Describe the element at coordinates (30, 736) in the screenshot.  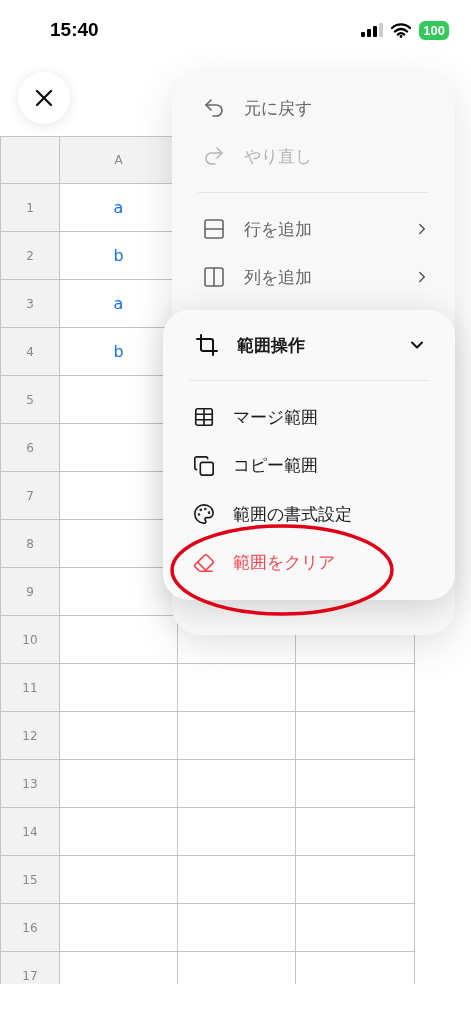
I see `row-header: 12` at that location.